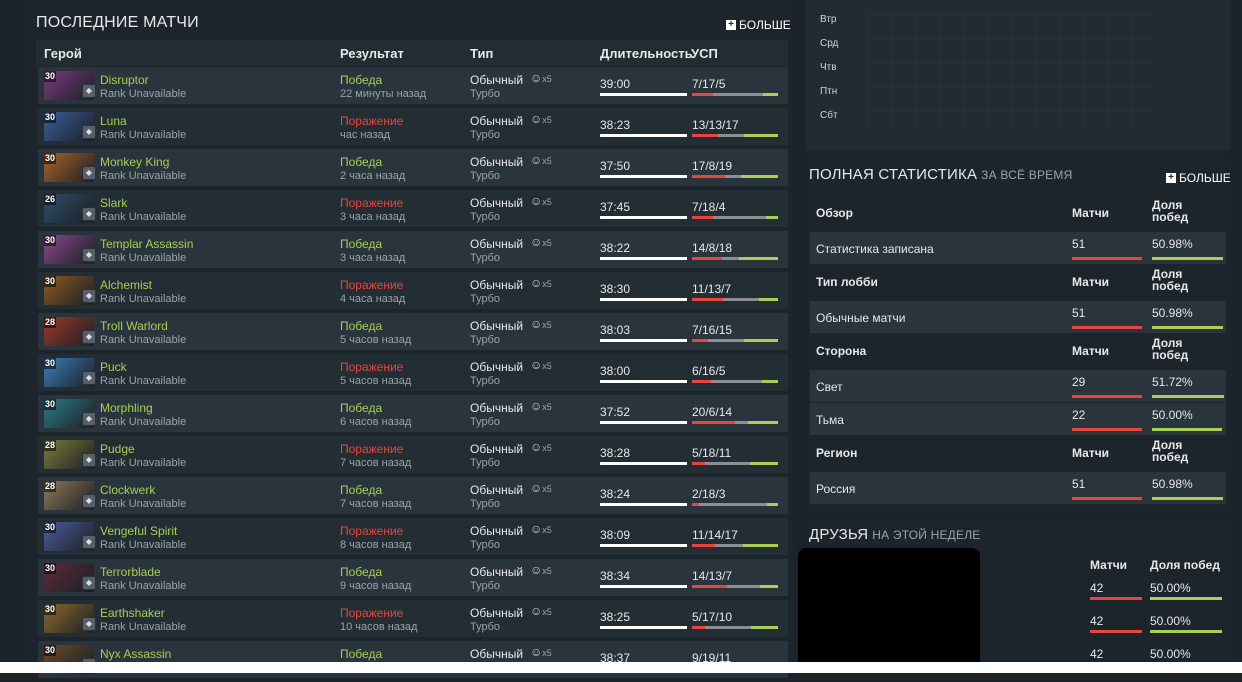 This screenshot has width=1242, height=682. Describe the element at coordinates (117, 449) in the screenshot. I see `hero-name-link: Pudge` at that location.